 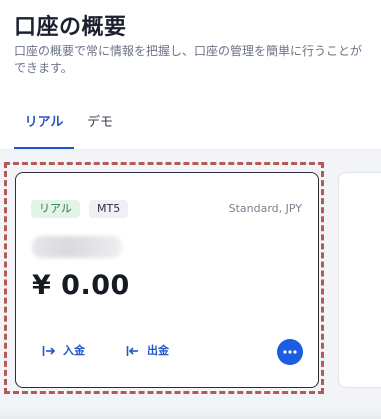 I want to click on badge-platform: MT5, so click(x=109, y=209).